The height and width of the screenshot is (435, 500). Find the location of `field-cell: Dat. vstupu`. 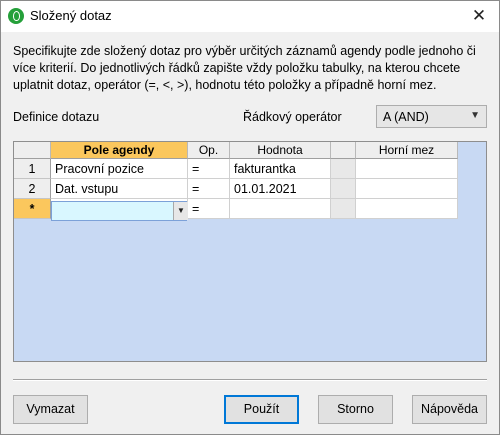

field-cell: Dat. vstupu is located at coordinates (119, 189).